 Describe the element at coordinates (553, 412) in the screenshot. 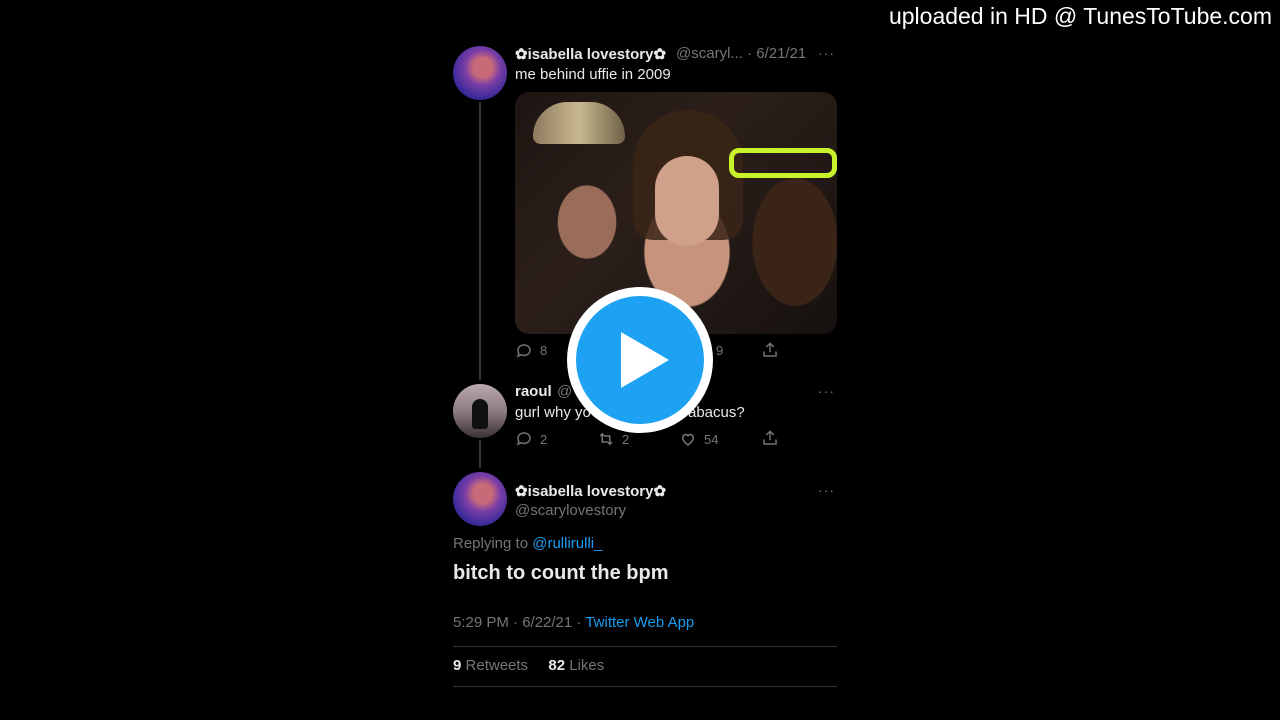

I see `tweet-text-start: gurl why yo` at that location.